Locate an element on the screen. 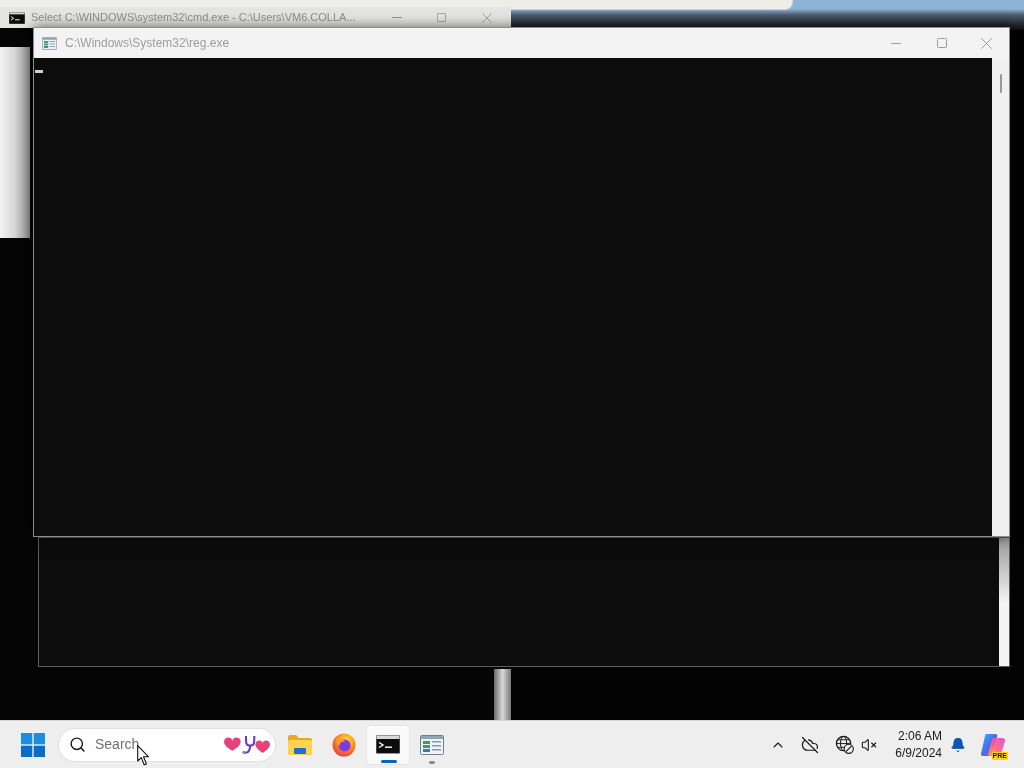  four-squares-icon is located at coordinates (33, 744).